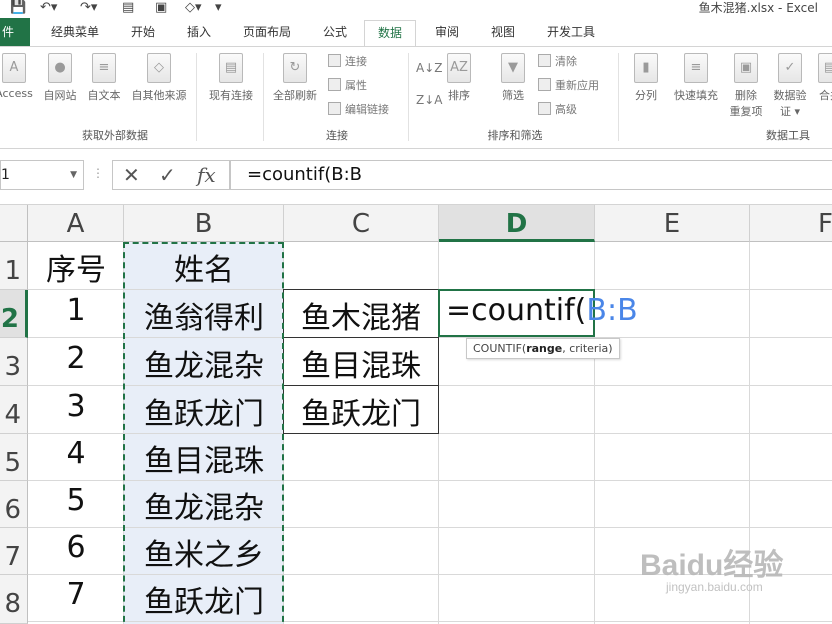 This screenshot has width=832, height=624. I want to click on function-tooltip: COUNTIF(range, criteria), so click(543, 348).